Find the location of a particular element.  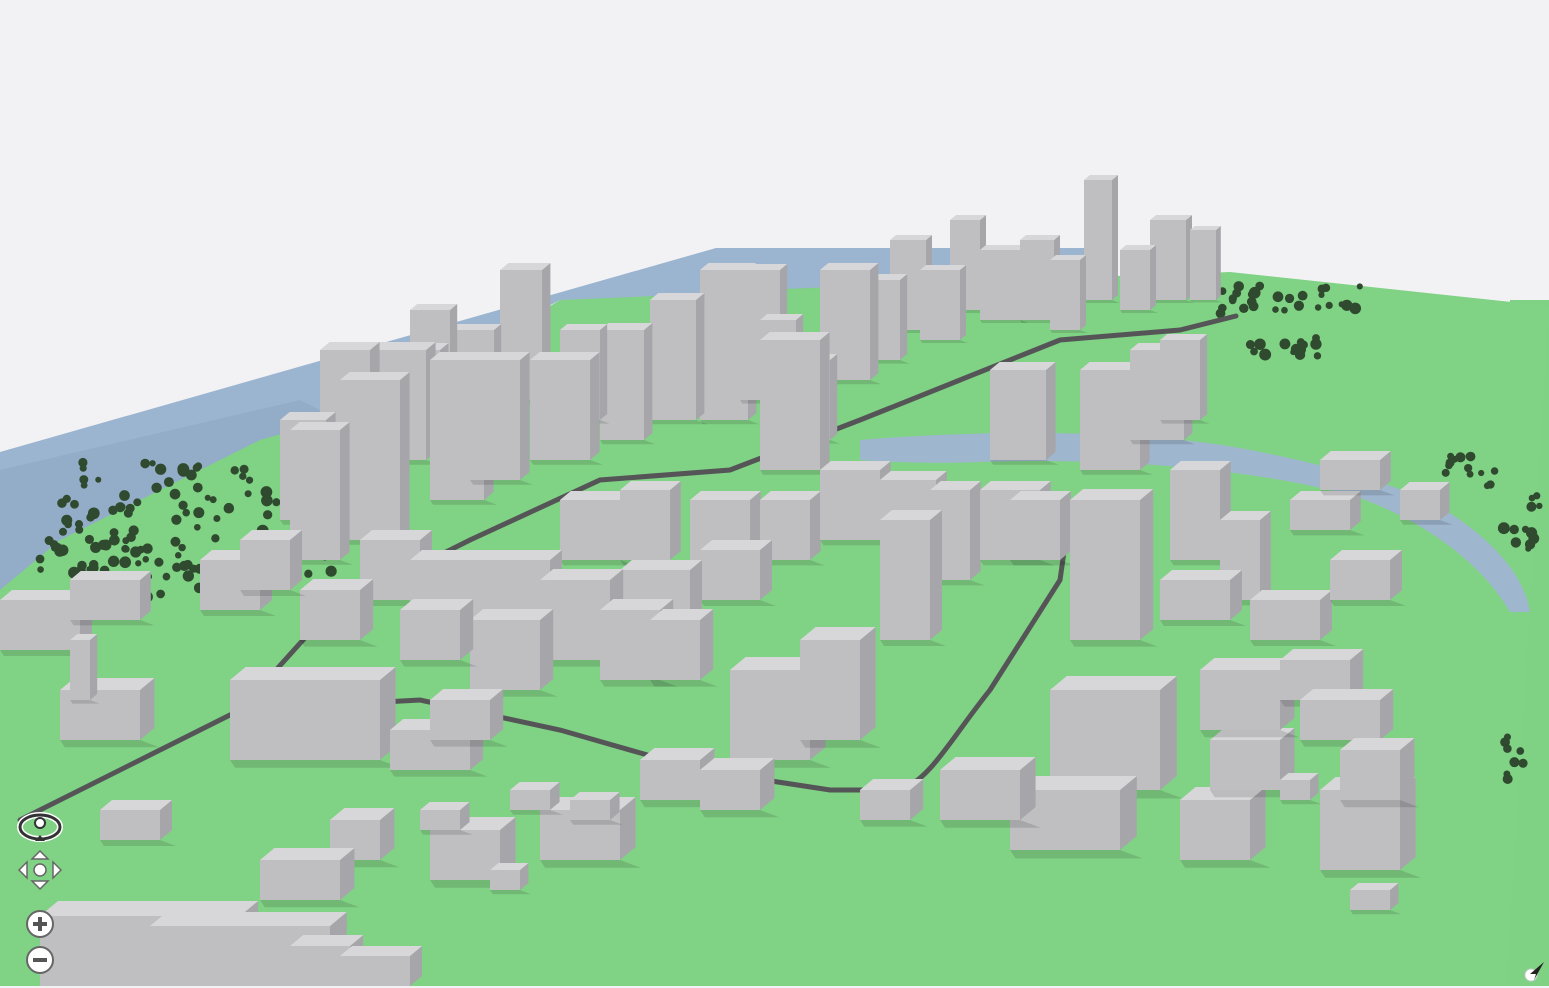

zoom-out-button is located at coordinates (40, 960).